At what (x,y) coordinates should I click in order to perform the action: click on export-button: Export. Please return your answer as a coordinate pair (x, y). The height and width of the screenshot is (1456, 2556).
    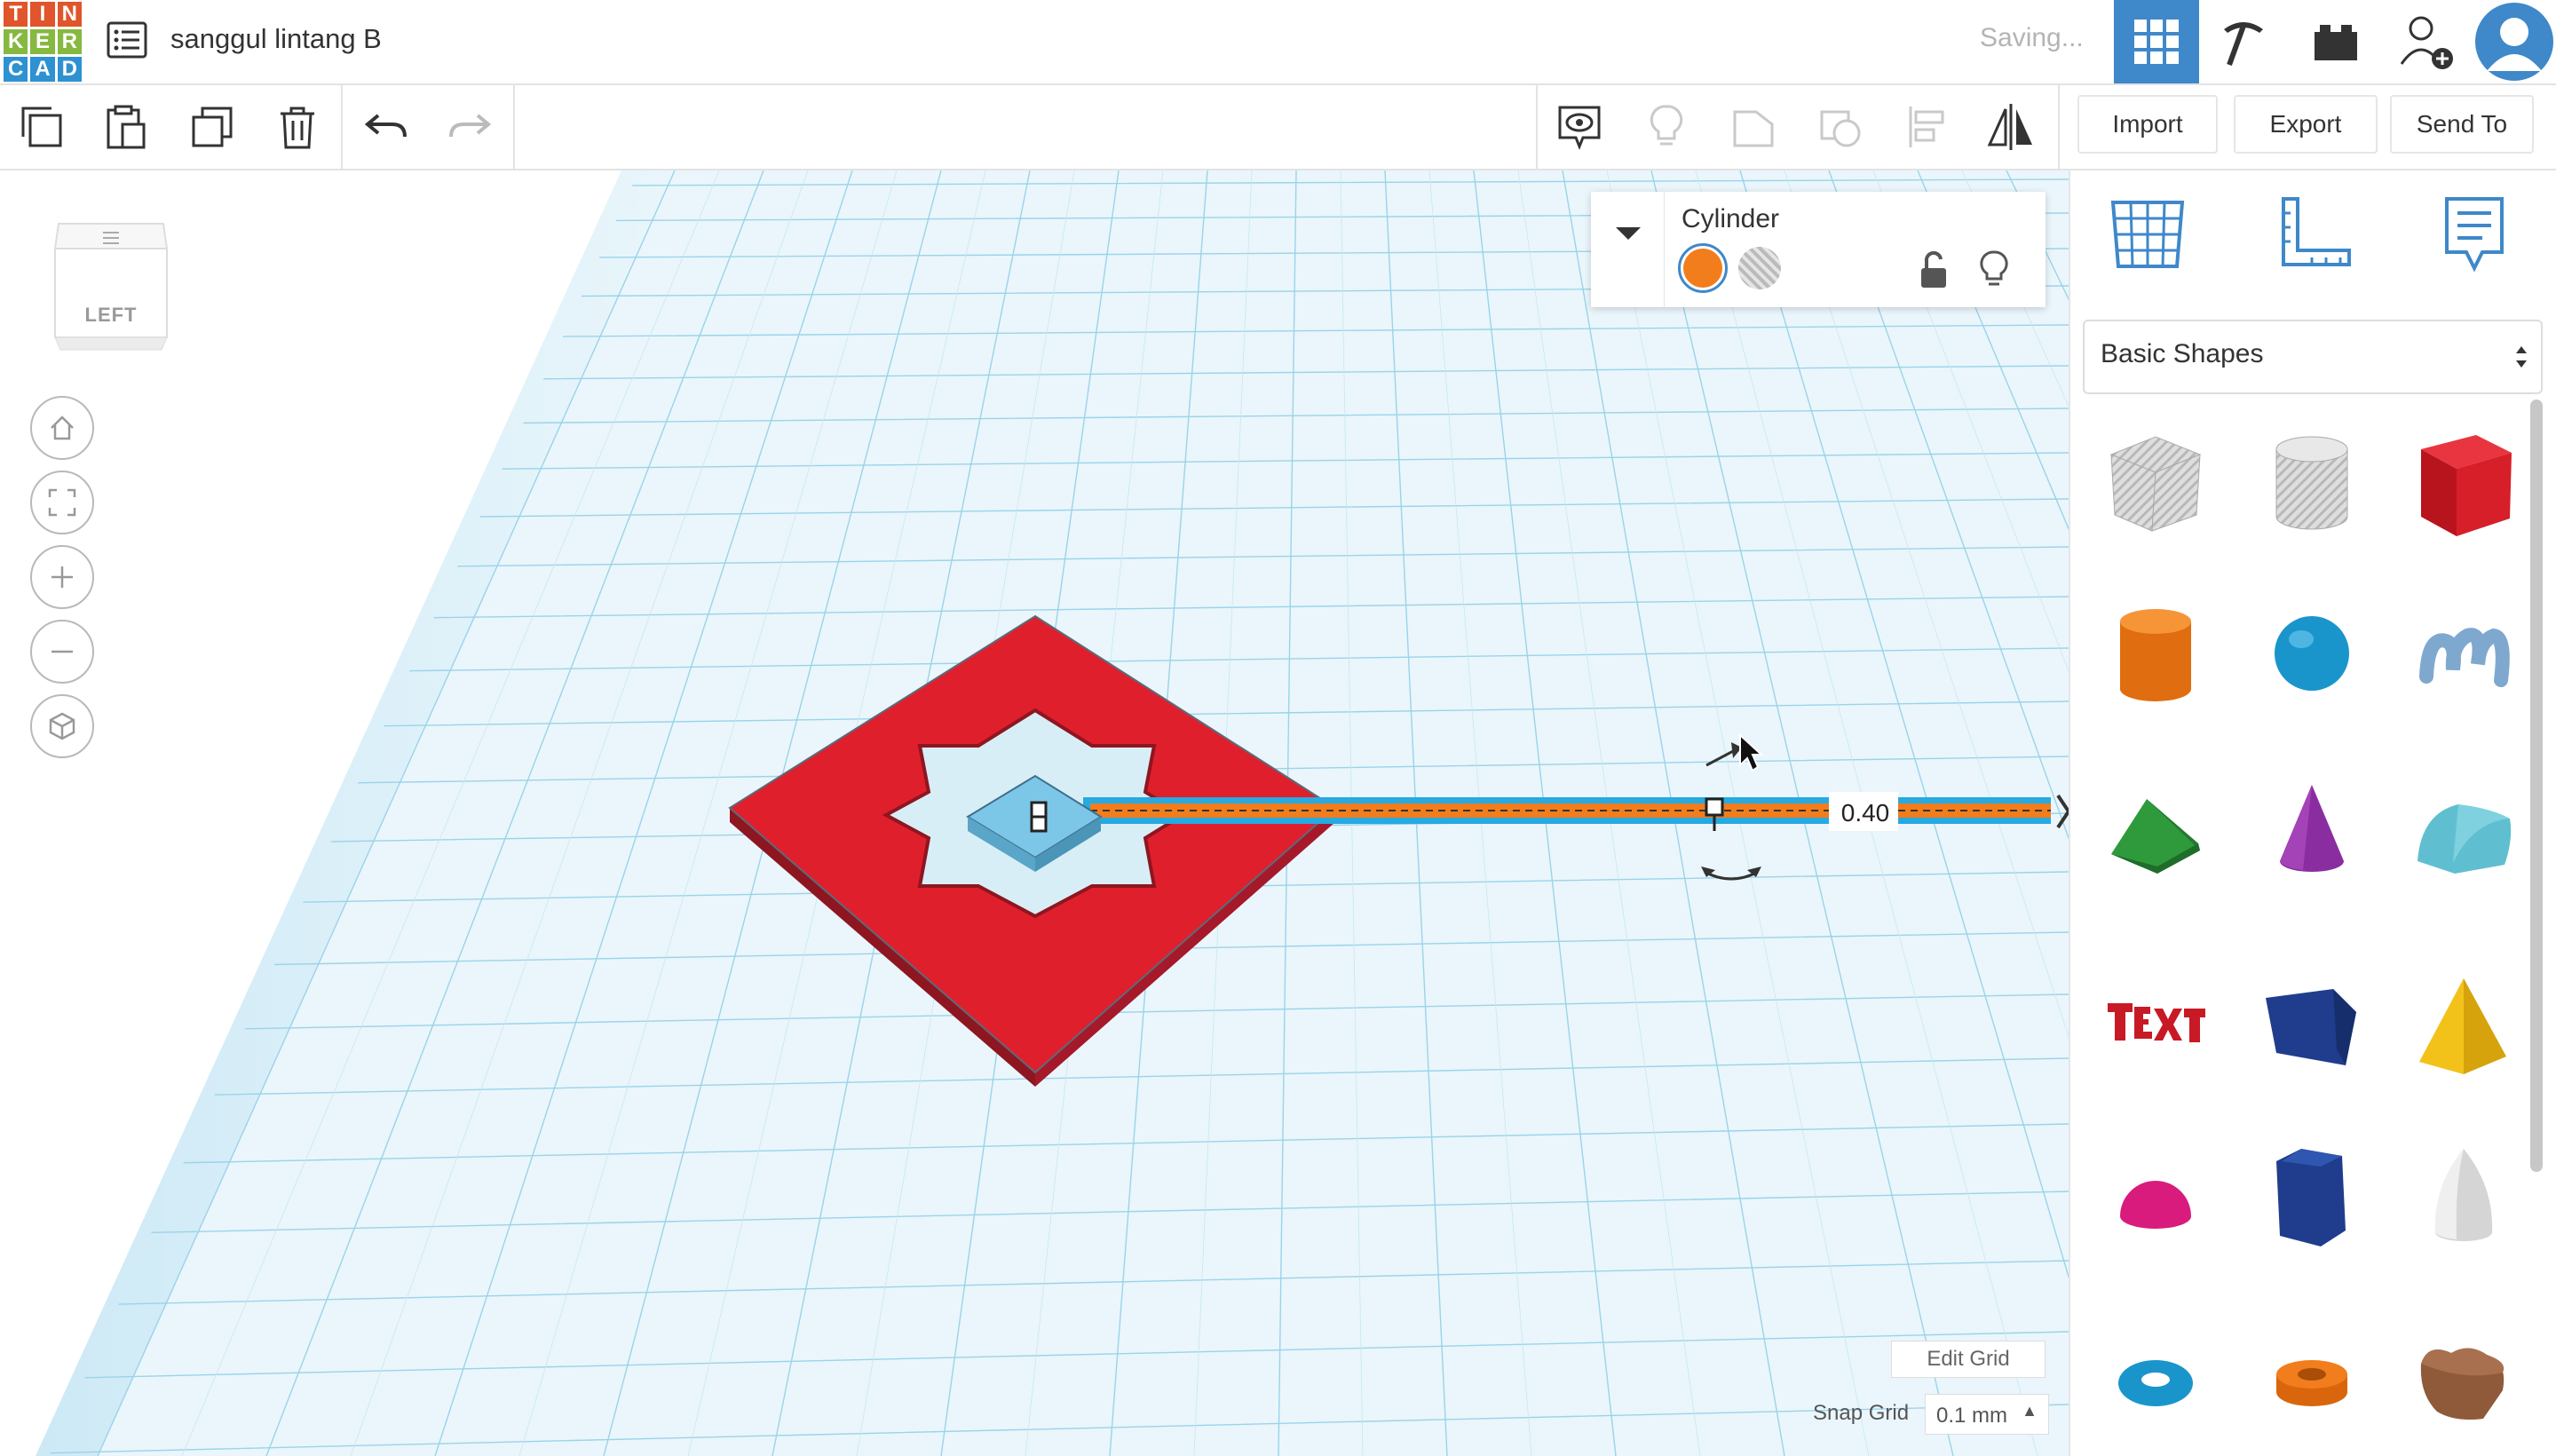
    Looking at the image, I should click on (2306, 125).